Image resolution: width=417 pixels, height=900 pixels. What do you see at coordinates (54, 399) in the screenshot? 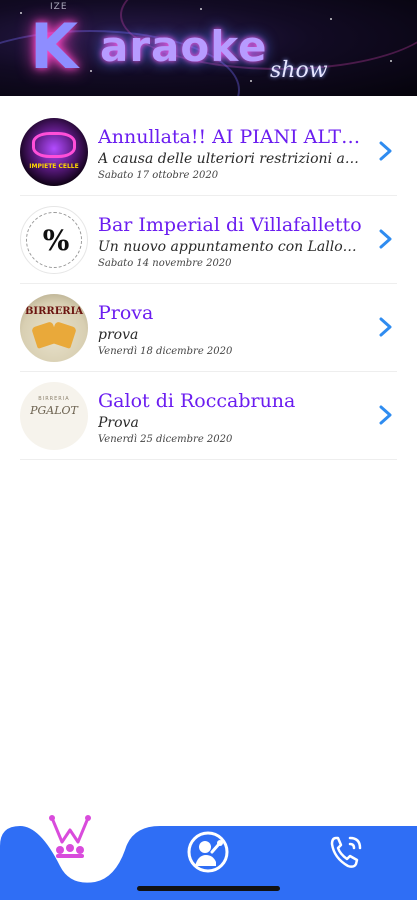
I see `thumbnail-subtext: BIRRERIA` at bounding box center [54, 399].